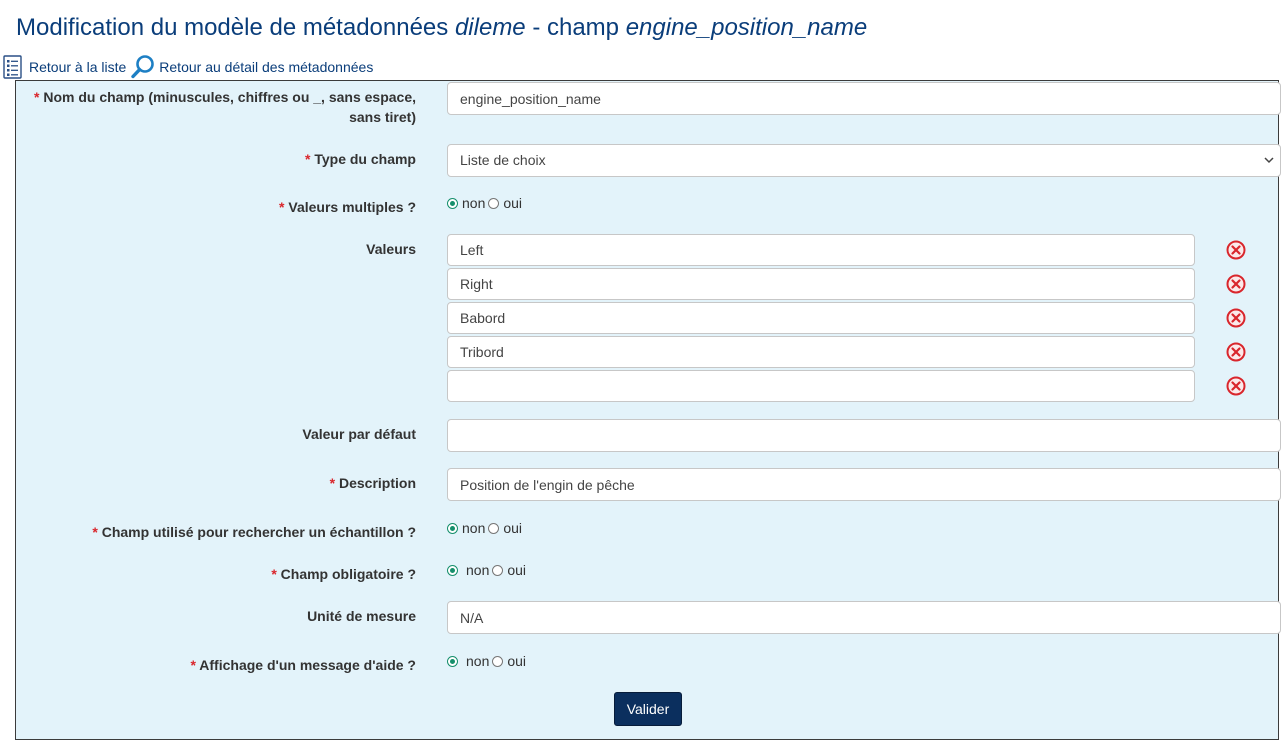  What do you see at coordinates (864, 435) in the screenshot?
I see `default-value-input` at bounding box center [864, 435].